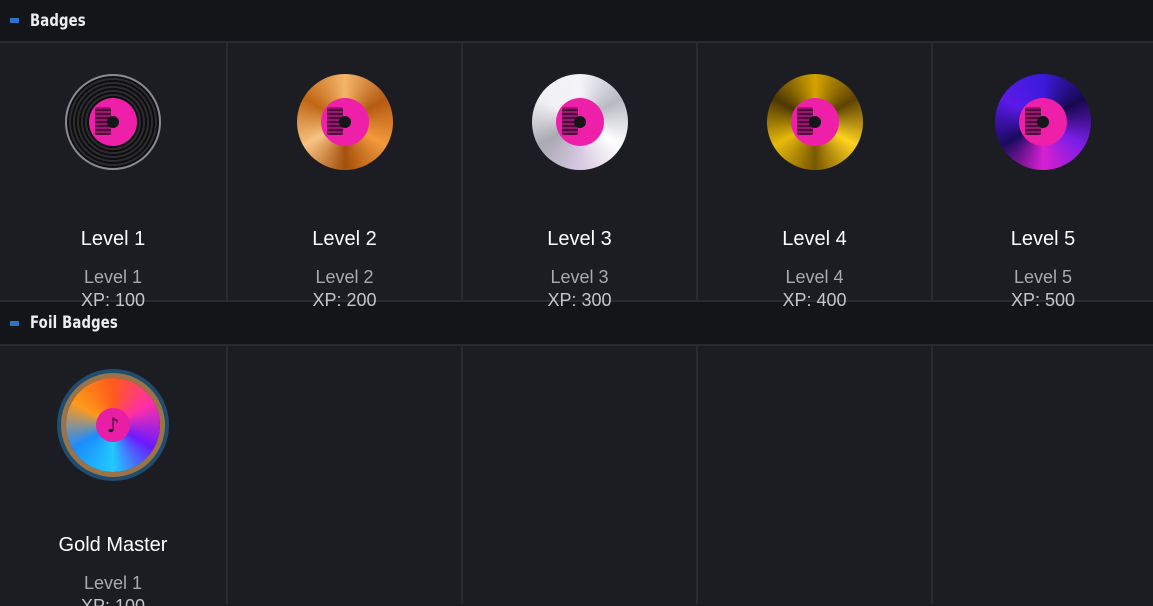  Describe the element at coordinates (814, 122) in the screenshot. I see `vinyl-record-gold-icon` at that location.